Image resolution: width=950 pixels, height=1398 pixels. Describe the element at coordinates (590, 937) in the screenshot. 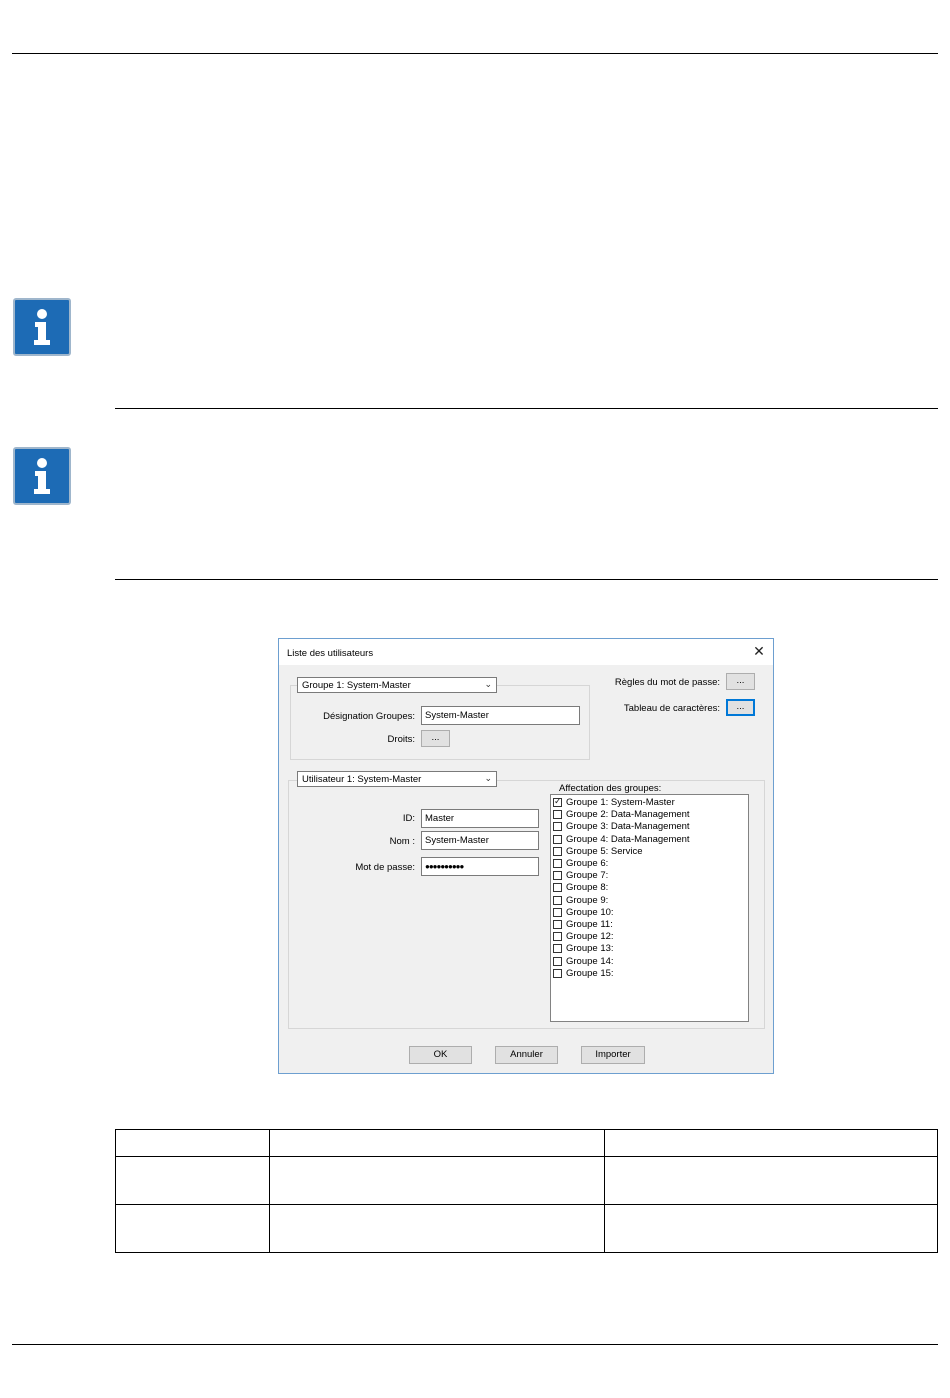

I see `group-label: Groupe 12:` at that location.